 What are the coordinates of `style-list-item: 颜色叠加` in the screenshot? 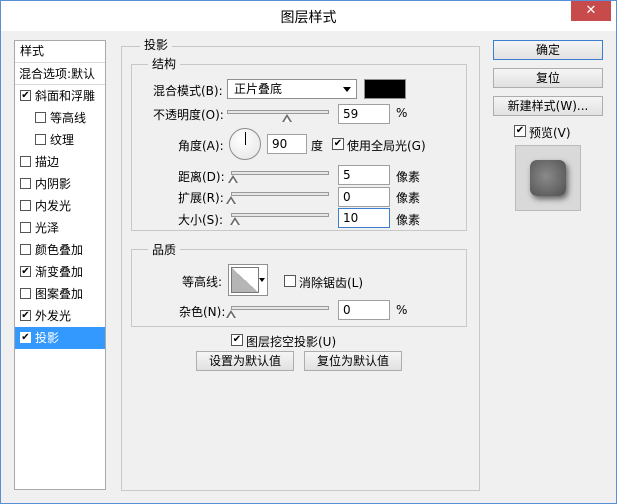 It's located at (60, 250).